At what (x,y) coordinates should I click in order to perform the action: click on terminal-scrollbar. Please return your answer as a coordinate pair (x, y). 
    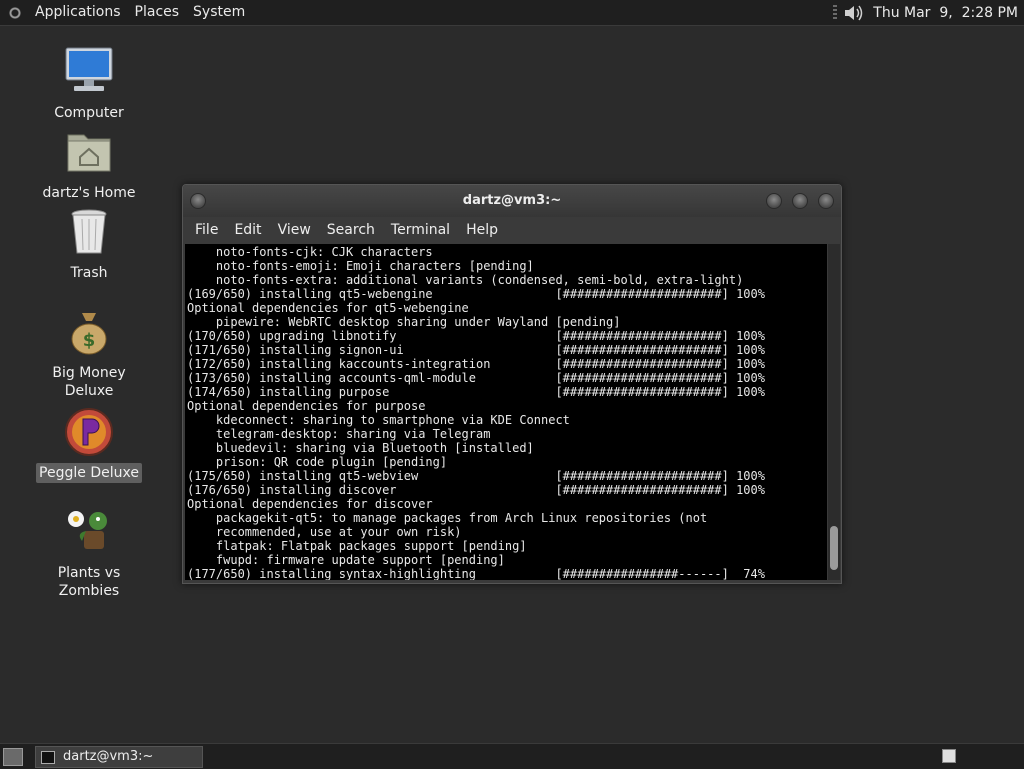
    Looking at the image, I should click on (834, 412).